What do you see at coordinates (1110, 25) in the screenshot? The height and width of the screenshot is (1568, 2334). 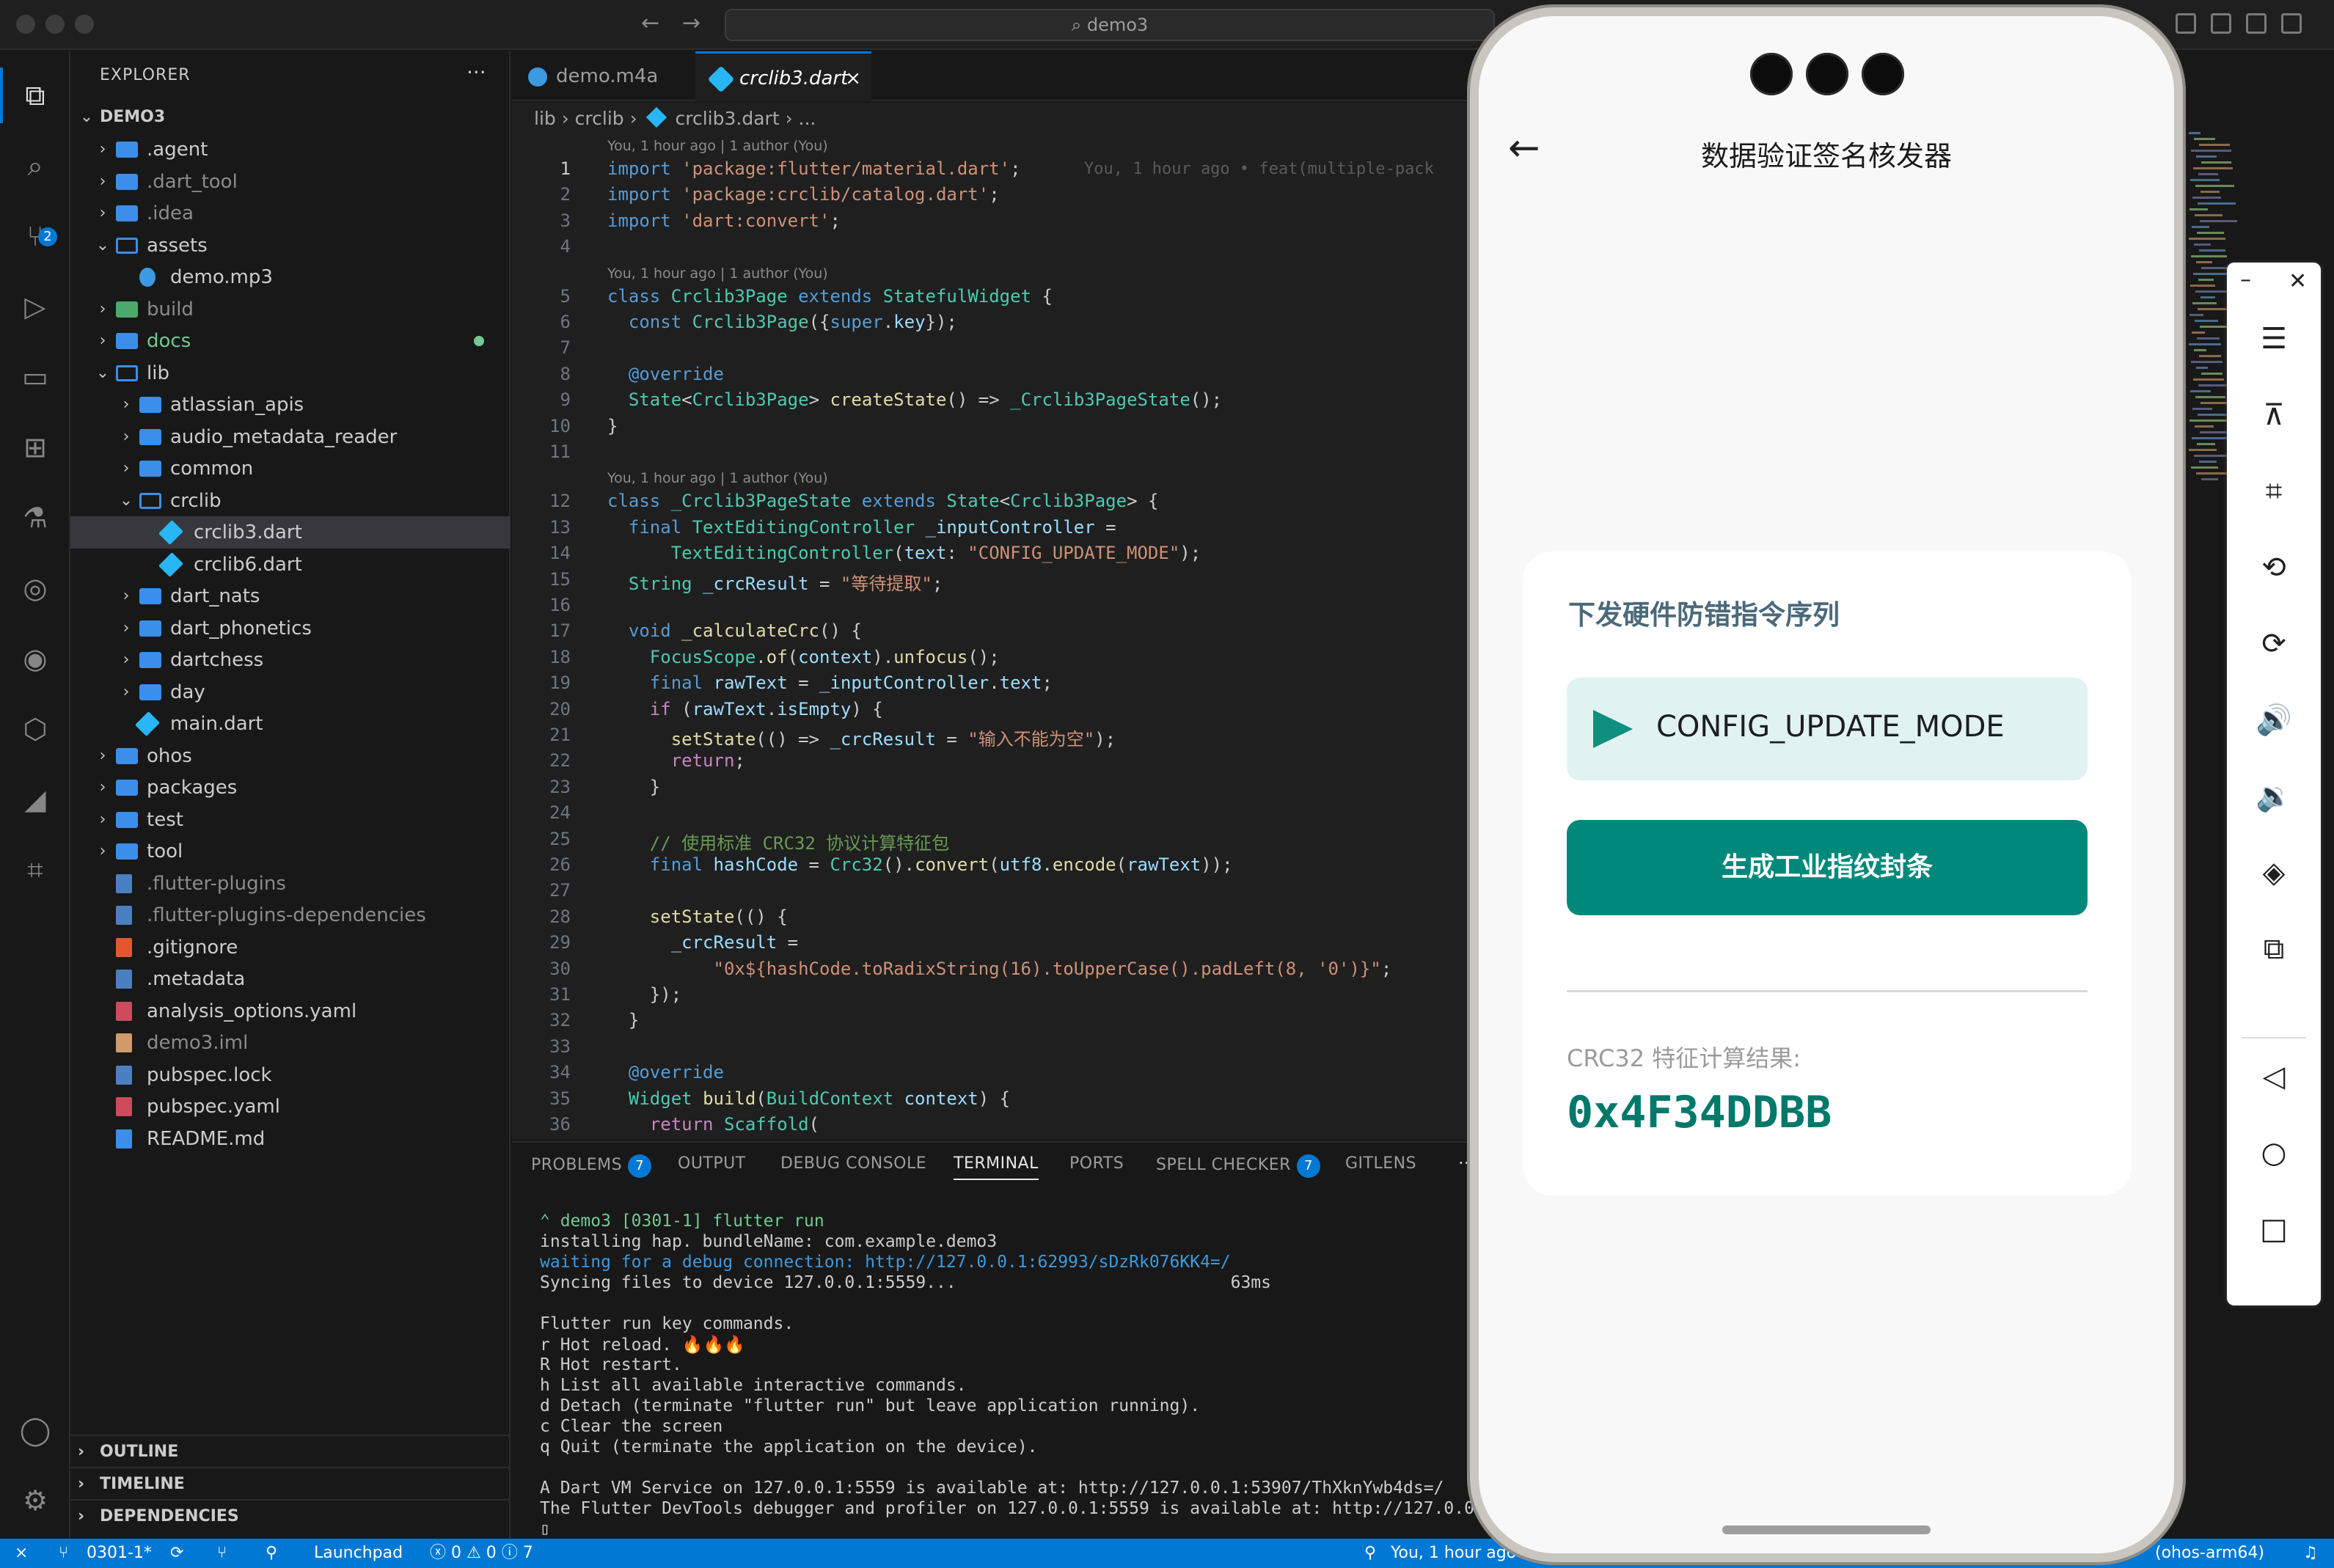 I see `command-center-search: ⌕ demo3` at bounding box center [1110, 25].